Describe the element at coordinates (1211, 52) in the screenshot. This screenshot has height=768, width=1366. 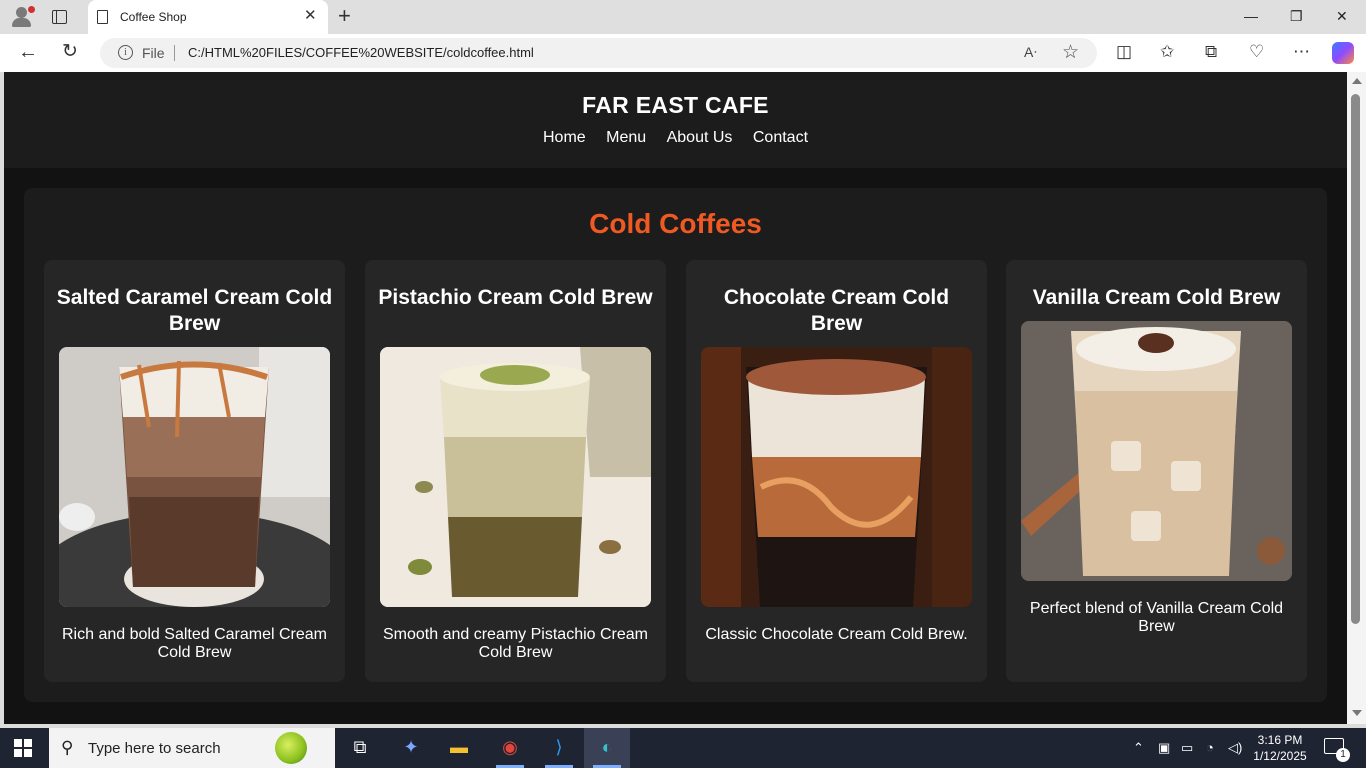
I see `collections-icon: ⧉` at that location.